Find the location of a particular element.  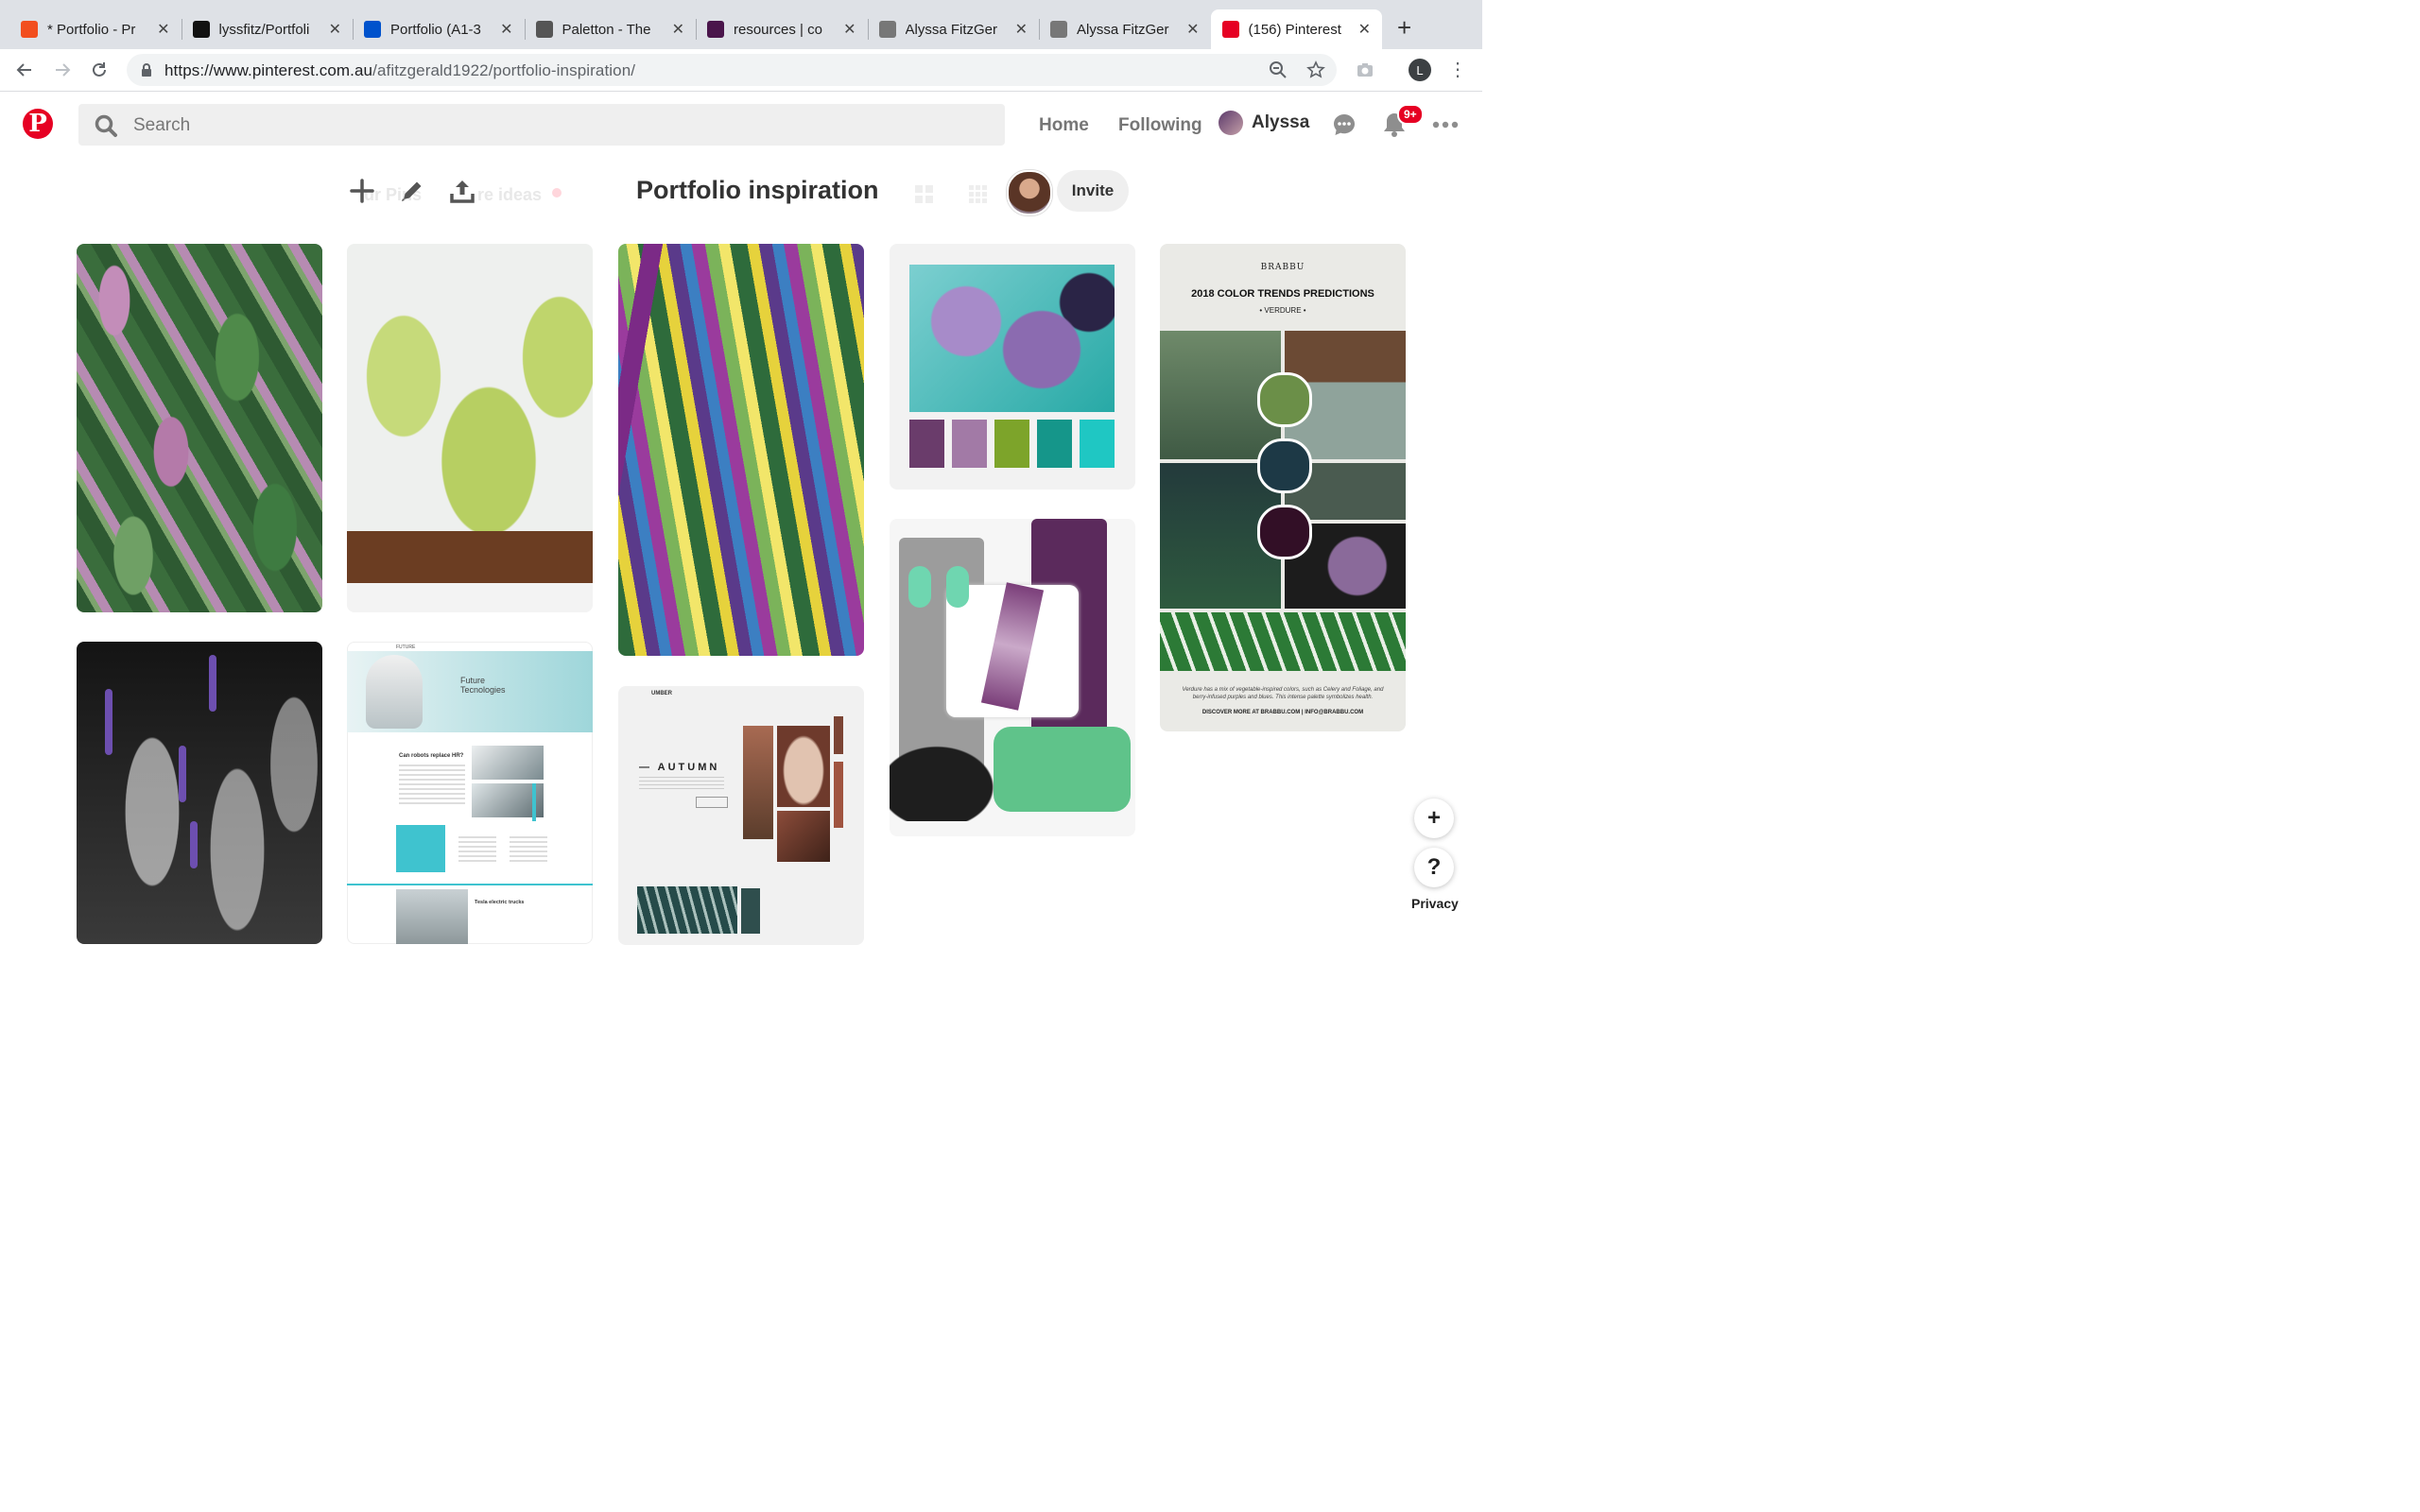

browser-tab: Portfolio (A1-3 ✕ is located at coordinates (439, 29).